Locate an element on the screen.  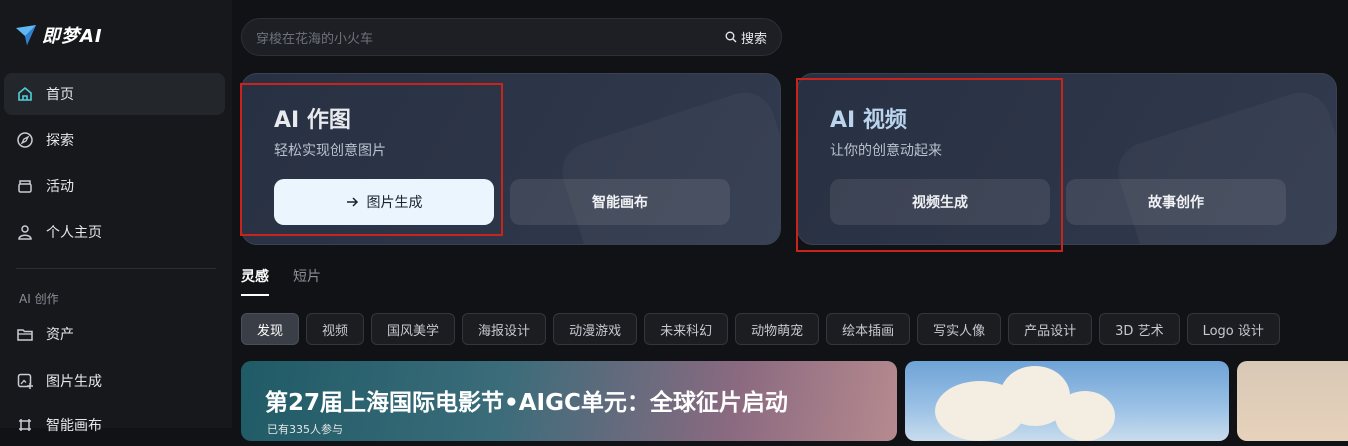
search-icon is located at coordinates (731, 37).